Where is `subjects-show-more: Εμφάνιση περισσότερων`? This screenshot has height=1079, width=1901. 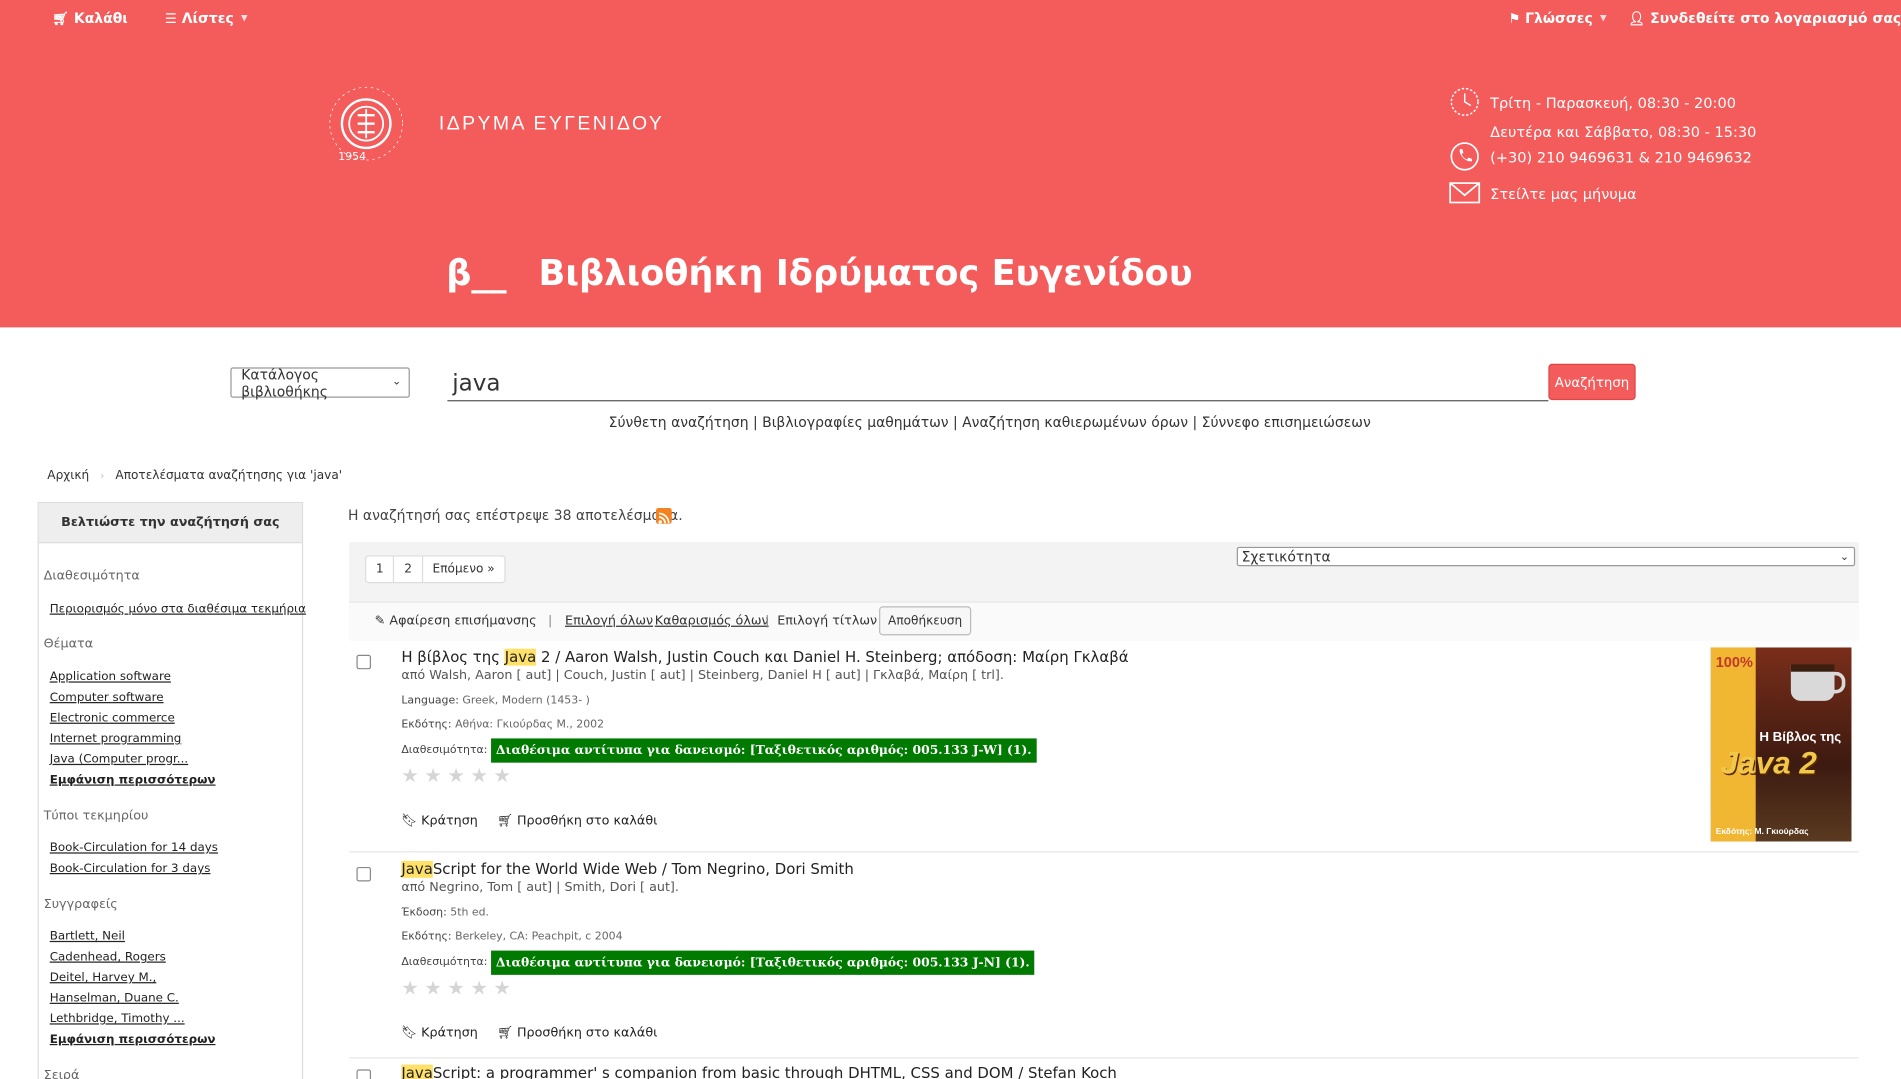 subjects-show-more: Εμφάνιση περισσότερων is located at coordinates (133, 780).